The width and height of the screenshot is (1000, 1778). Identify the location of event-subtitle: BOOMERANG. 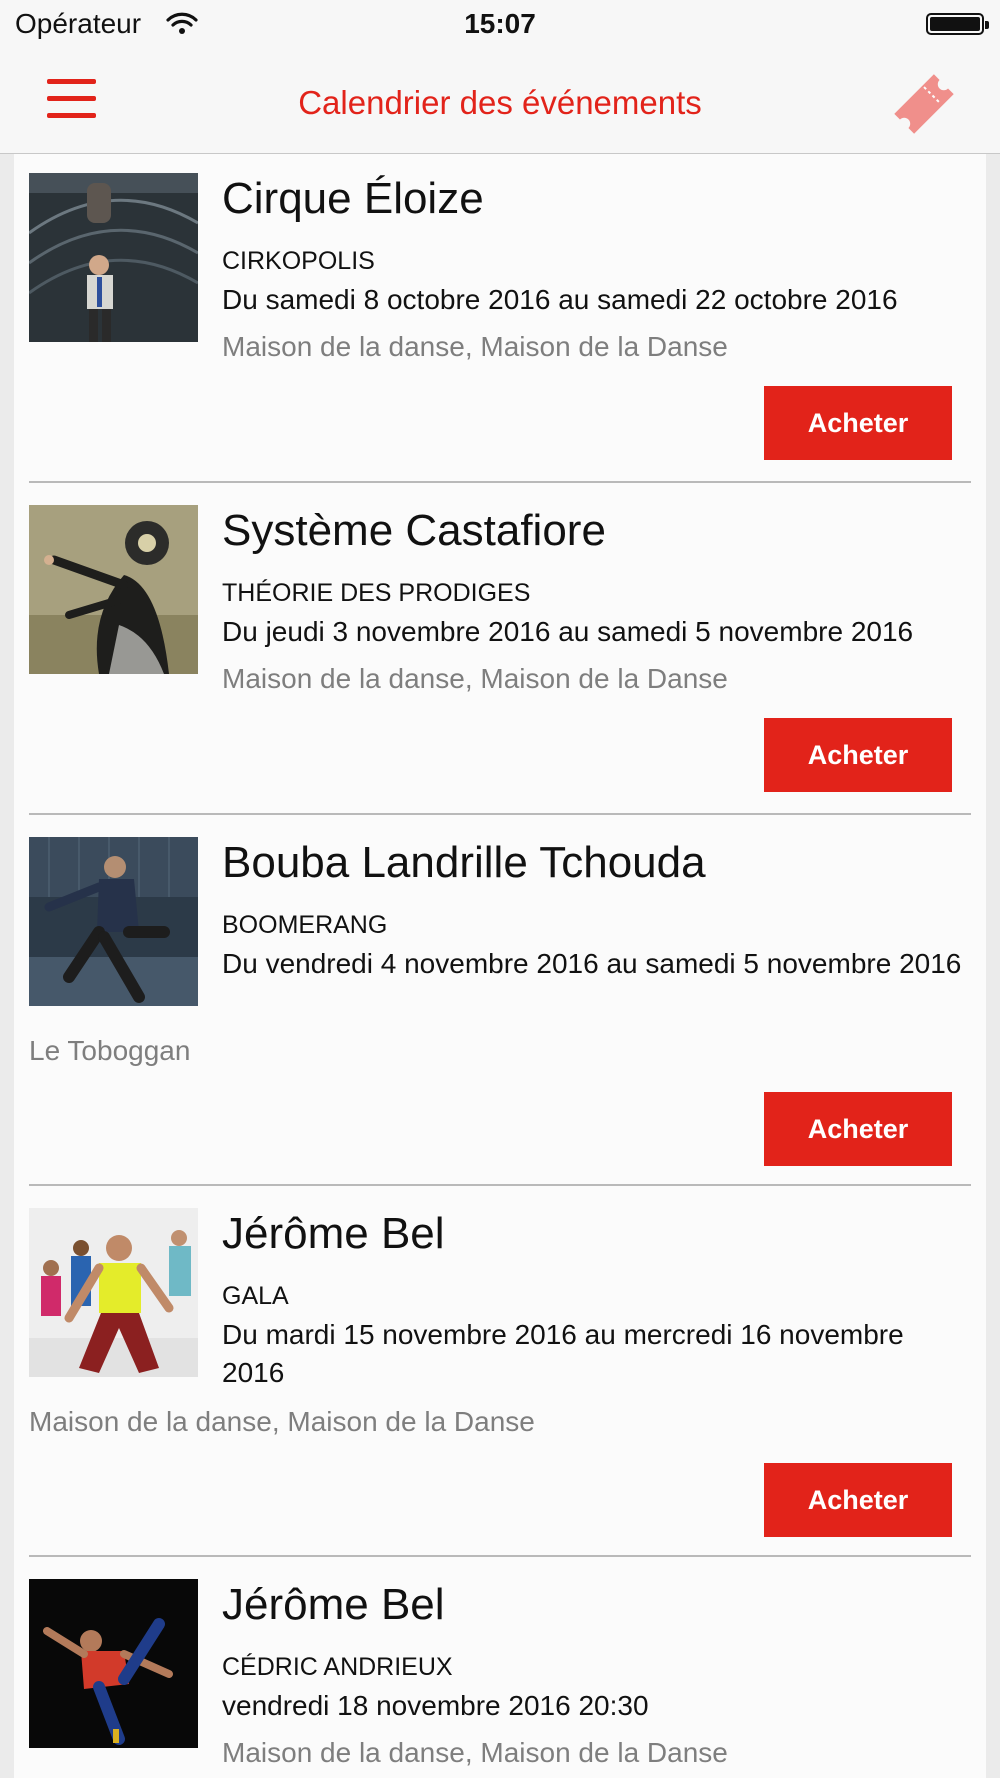
(305, 925).